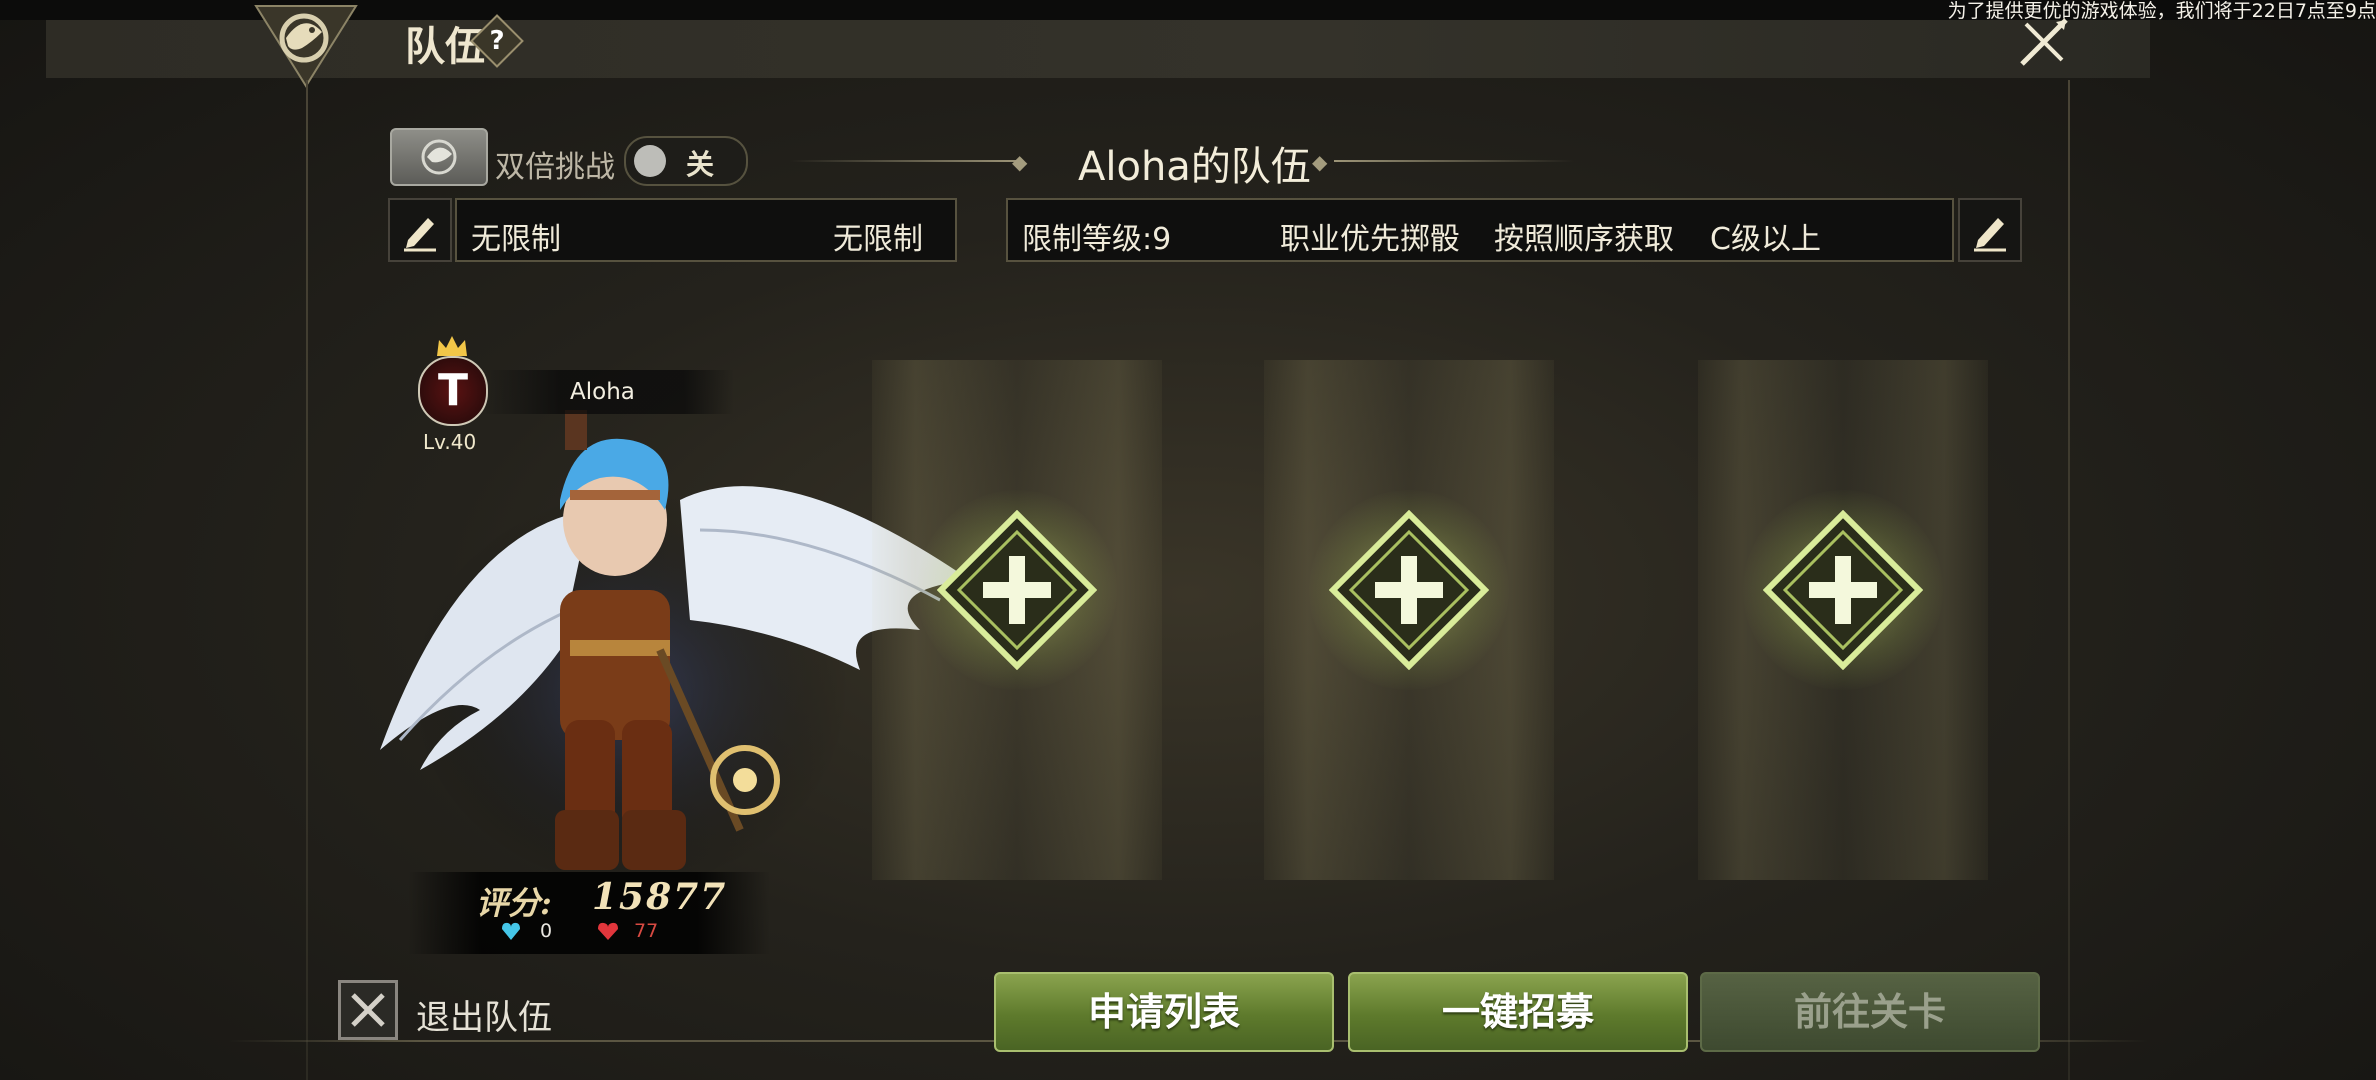 Image resolution: width=2376 pixels, height=1080 pixels. What do you see at coordinates (1020, 162) in the screenshot?
I see `ornament-diamond-left: ◆` at bounding box center [1020, 162].